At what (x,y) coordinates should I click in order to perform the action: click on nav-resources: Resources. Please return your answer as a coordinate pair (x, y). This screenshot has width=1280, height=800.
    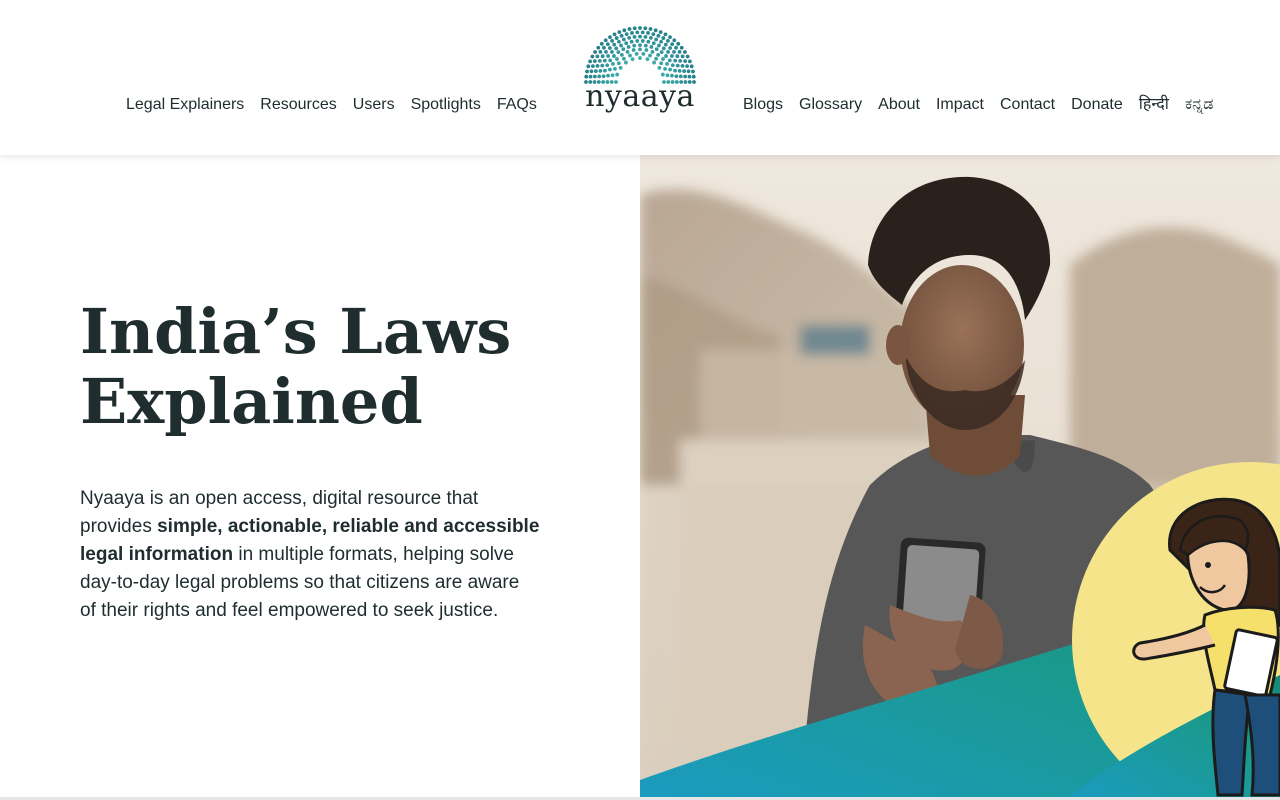
    Looking at the image, I should click on (298, 105).